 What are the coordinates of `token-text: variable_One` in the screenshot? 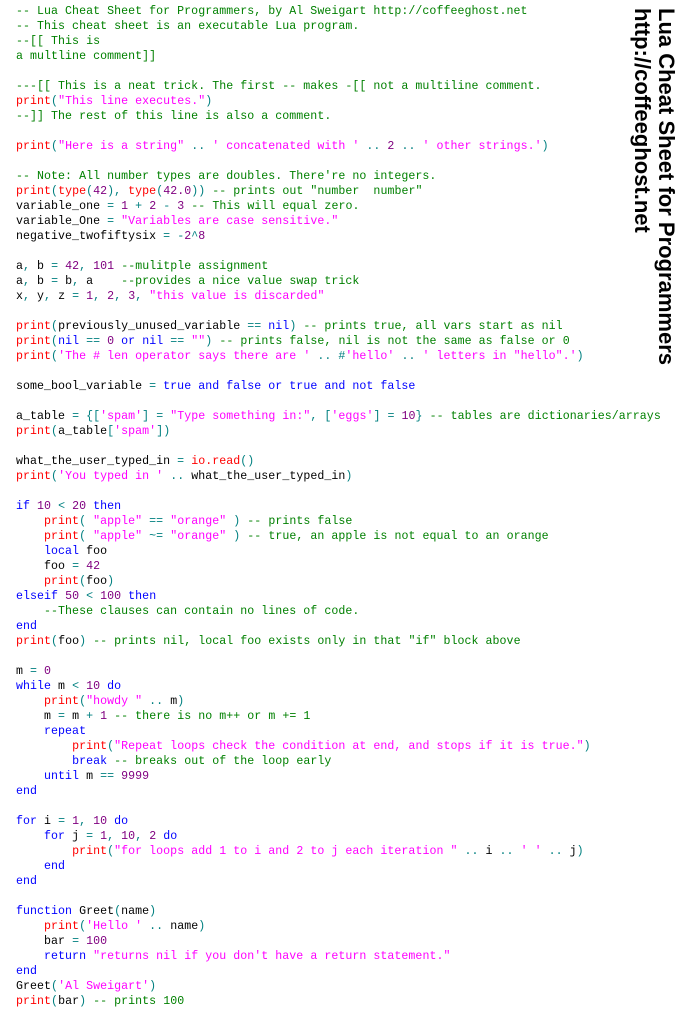 It's located at (62, 221).